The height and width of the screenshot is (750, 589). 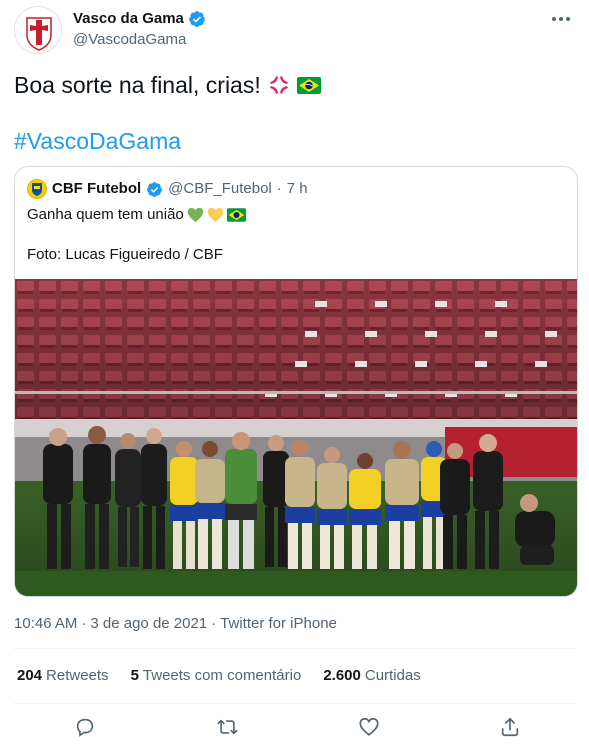 I want to click on tweet-text-content: Boa sorte na final, crias!, so click(x=137, y=85).